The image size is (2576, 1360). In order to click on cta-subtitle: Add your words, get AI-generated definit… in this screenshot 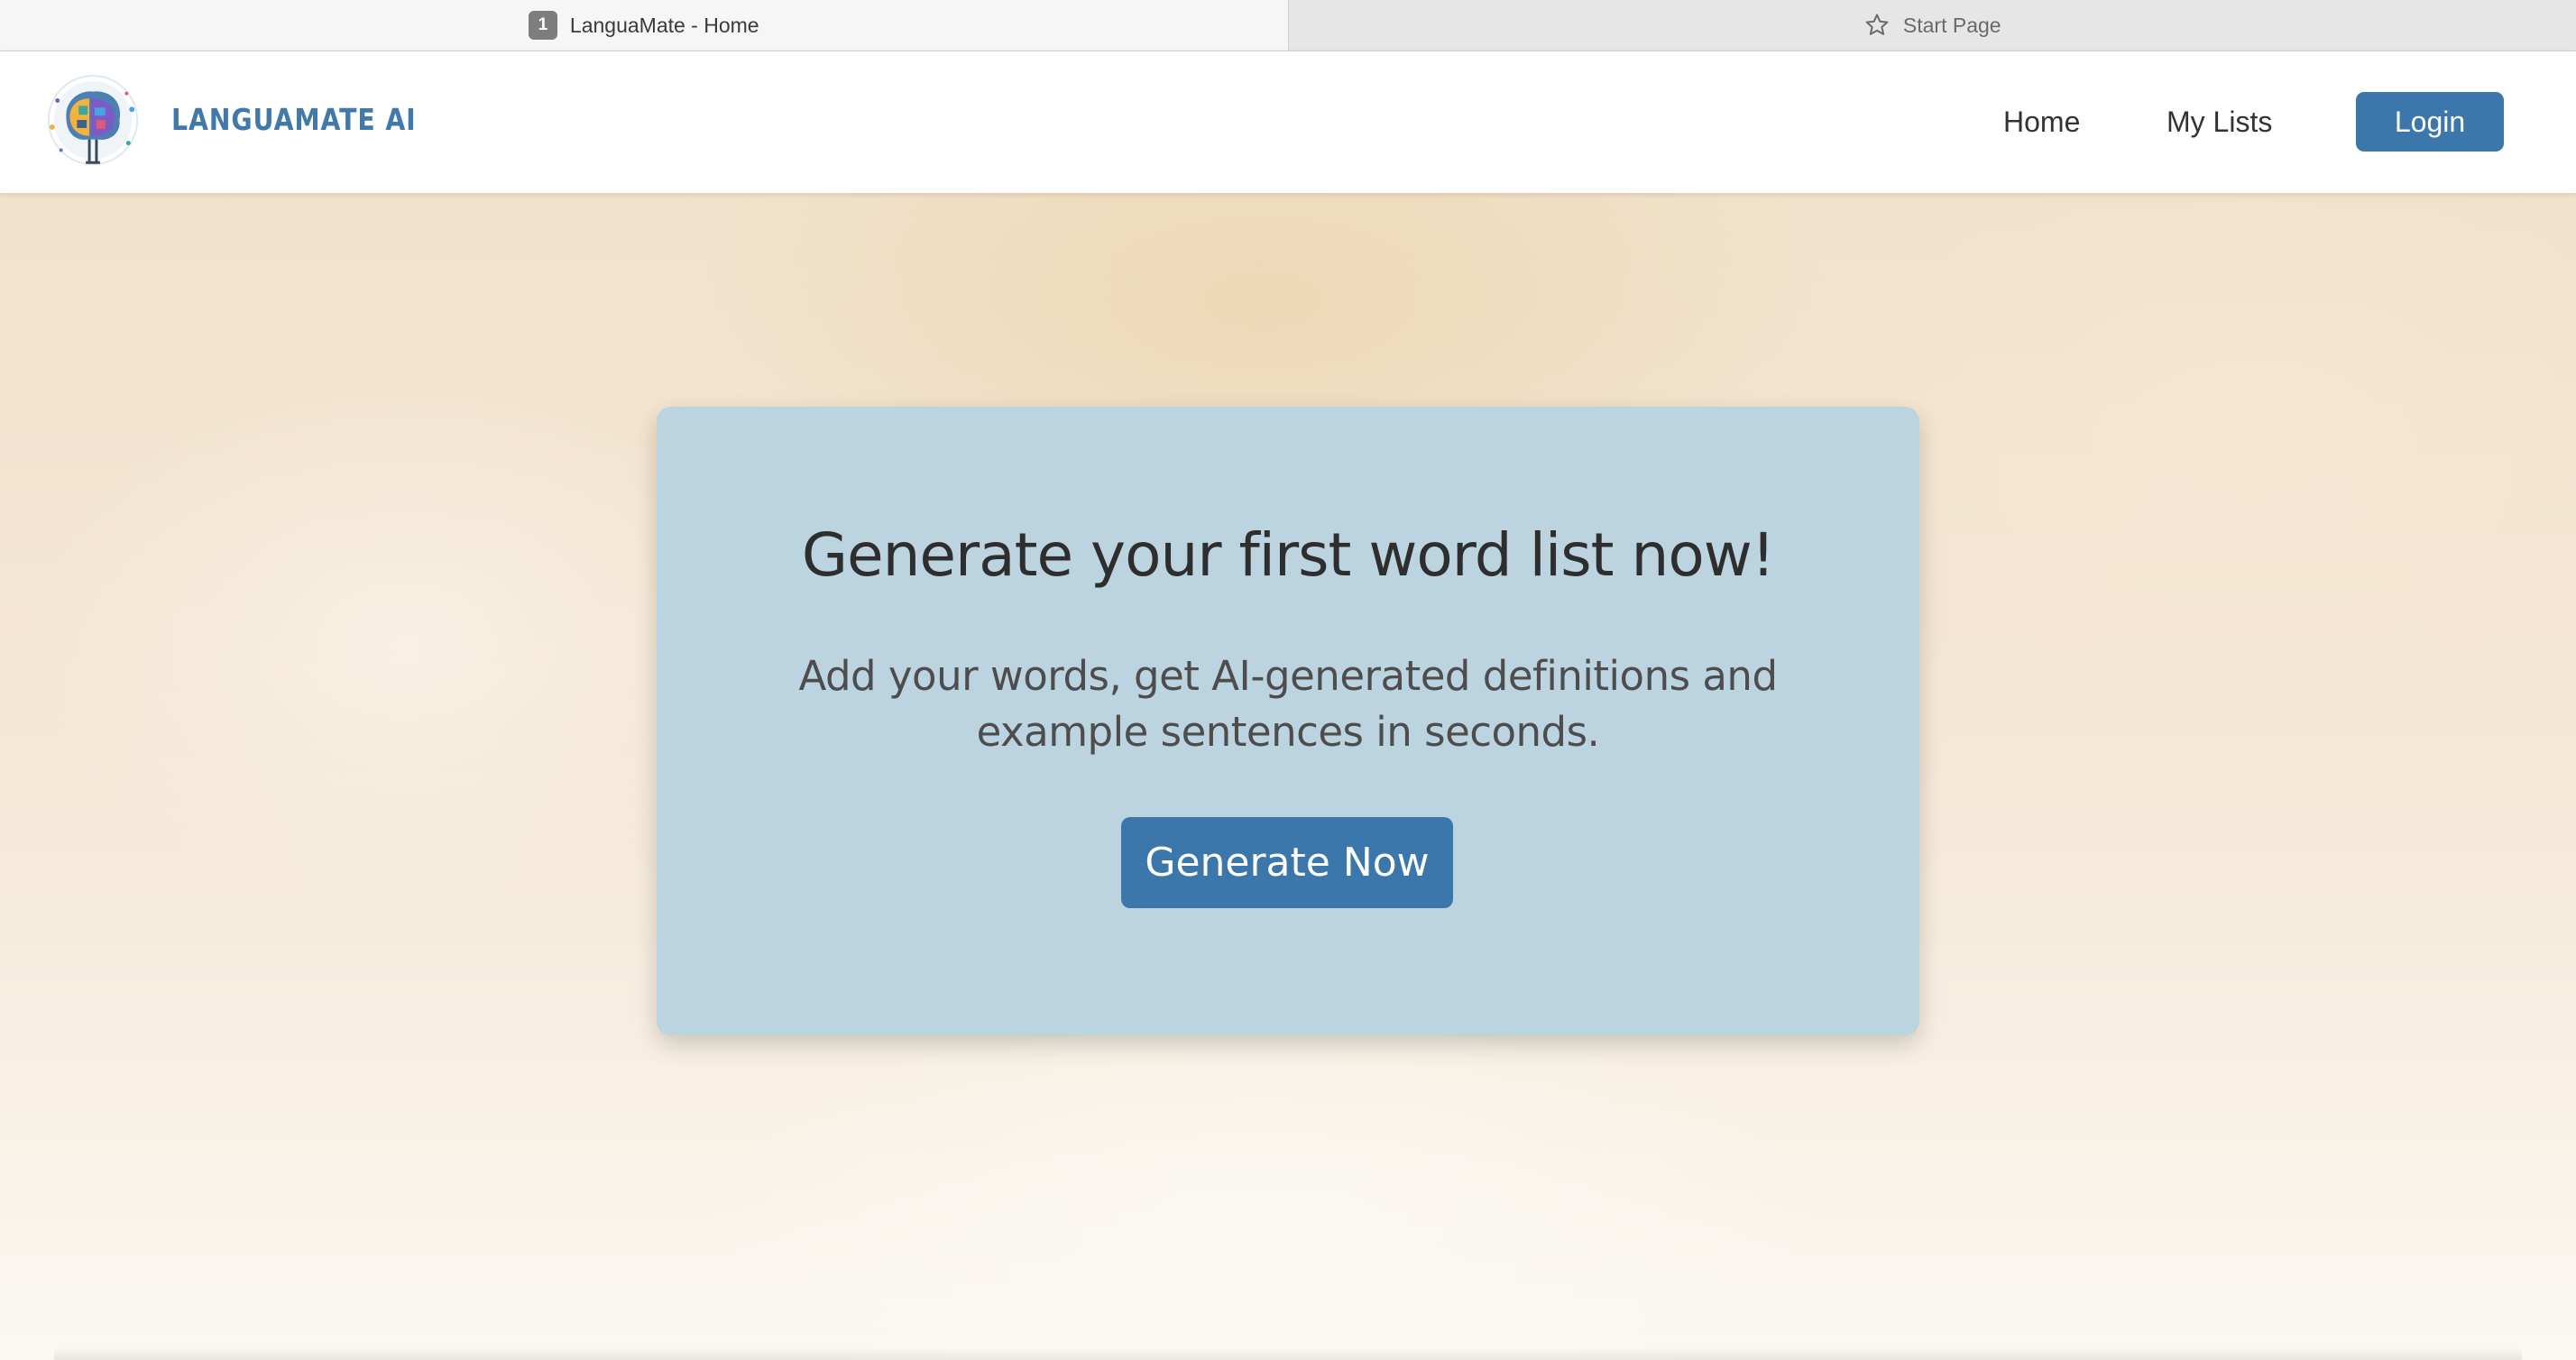, I will do `click(1288, 704)`.